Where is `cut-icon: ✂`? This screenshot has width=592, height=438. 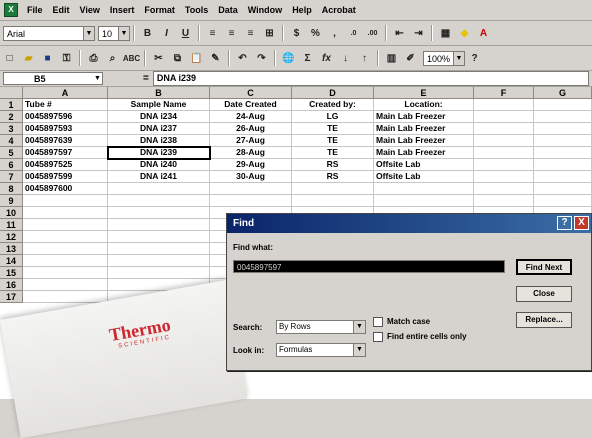
cut-icon: ✂ is located at coordinates (158, 58).